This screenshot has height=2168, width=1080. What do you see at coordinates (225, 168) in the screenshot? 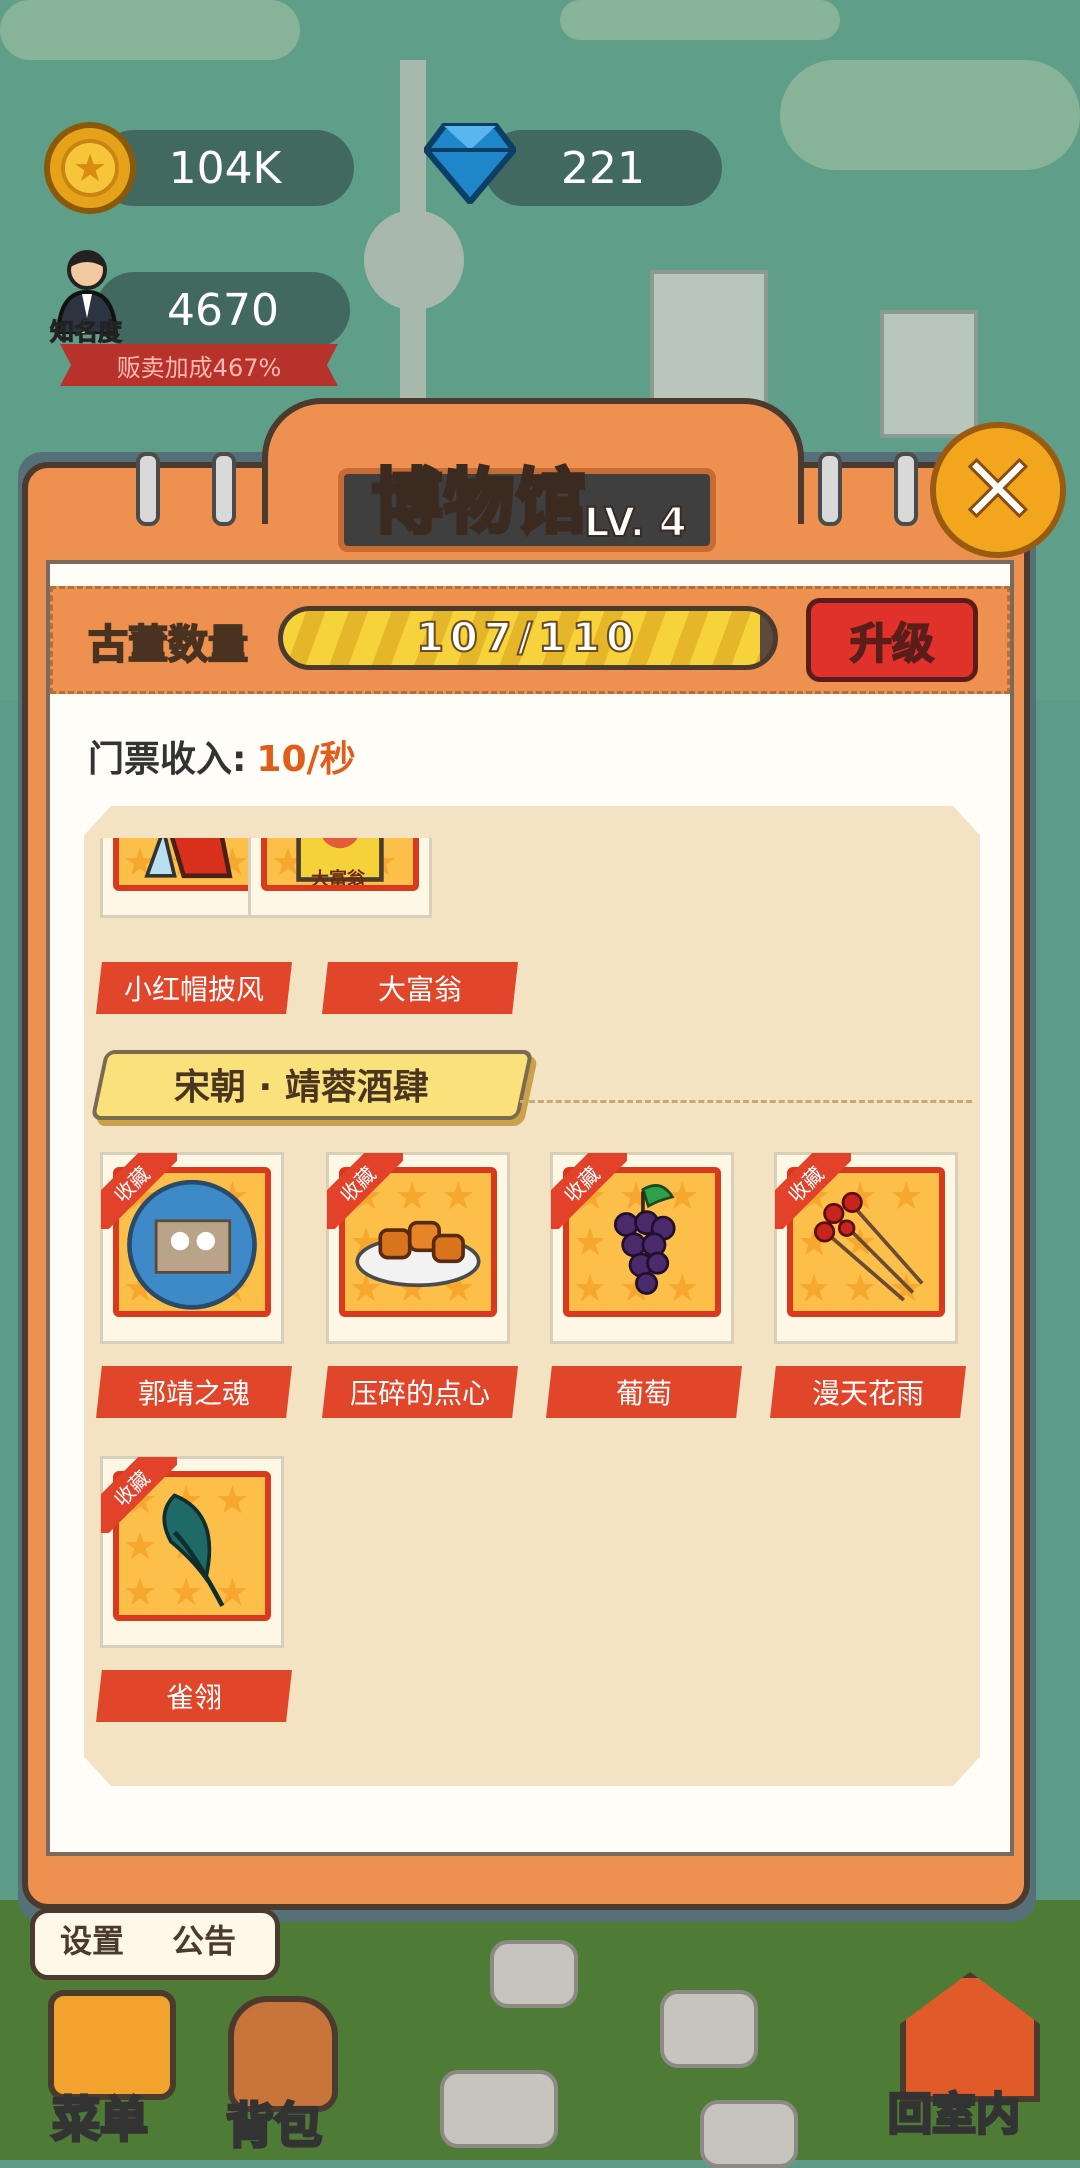
I see `coin-value: 104K` at bounding box center [225, 168].